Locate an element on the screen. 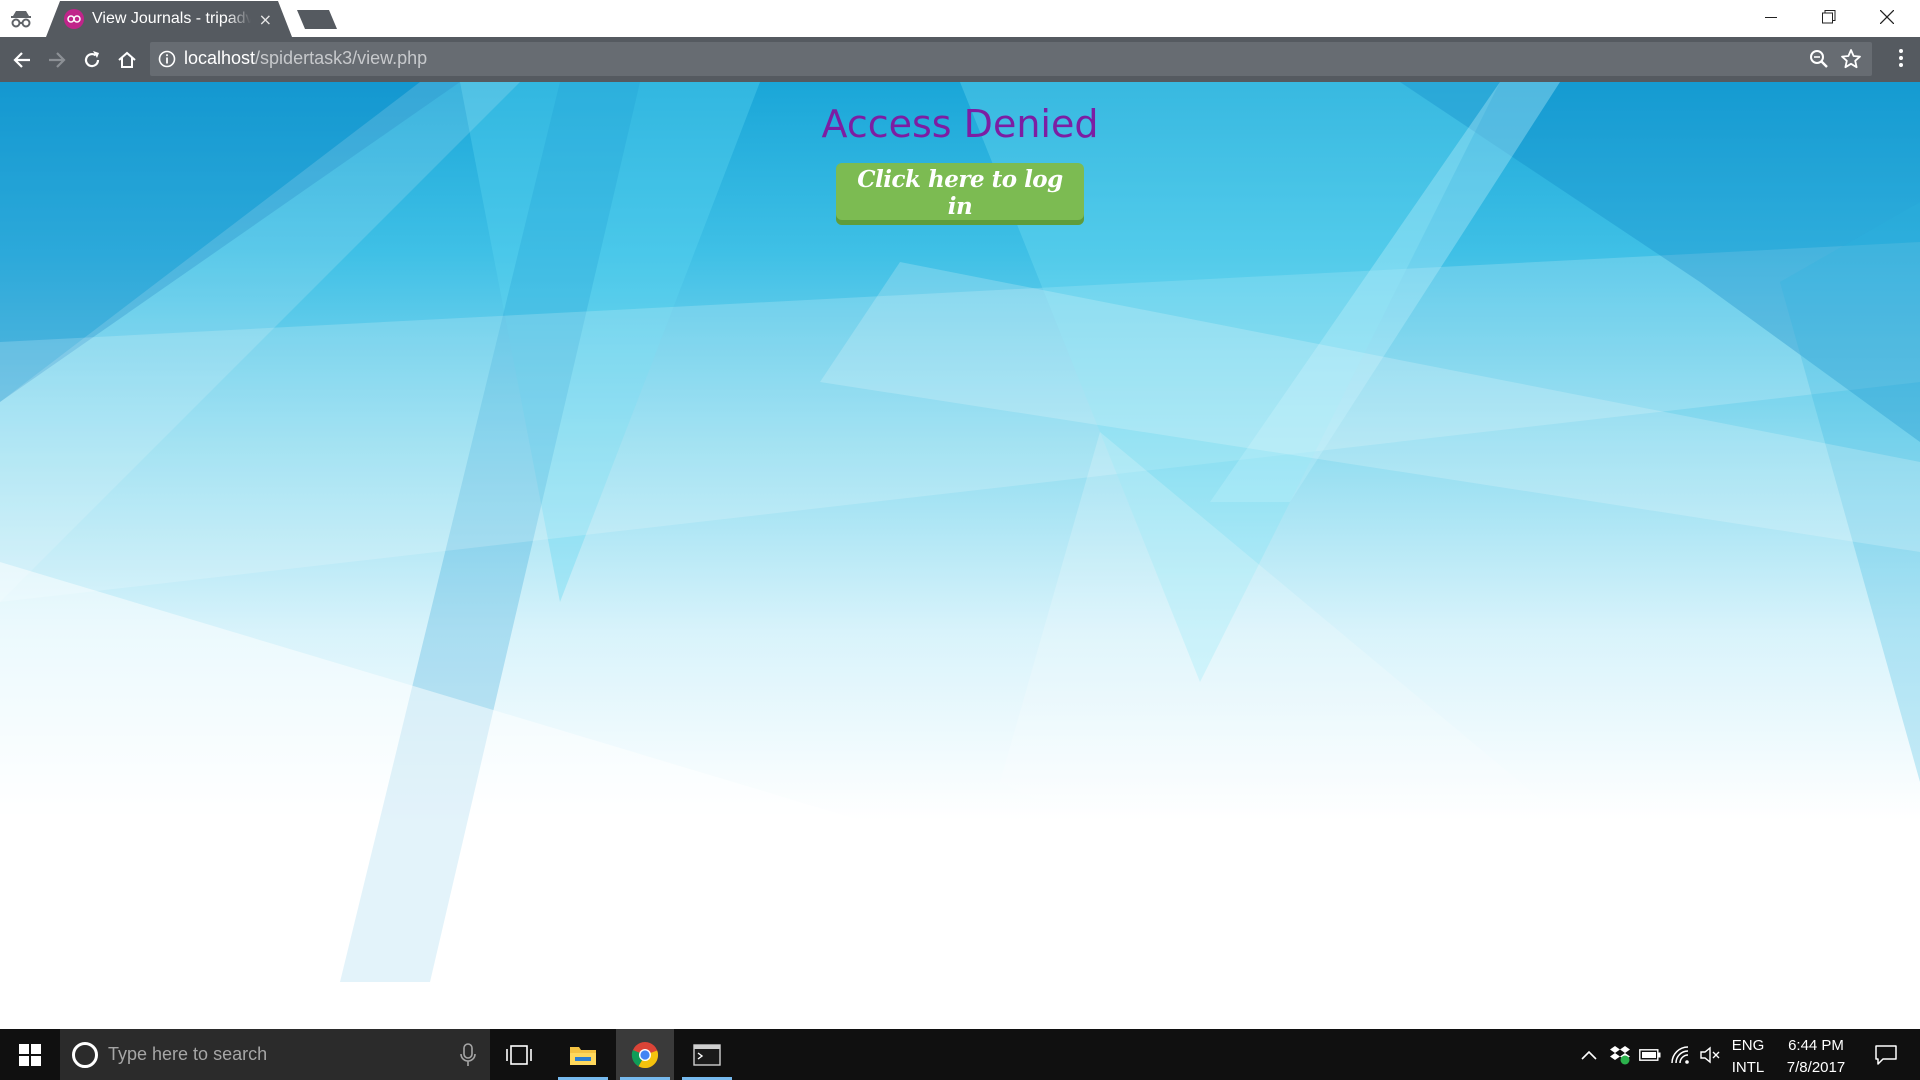  clock-date: 7/8/2017 is located at coordinates (1816, 1067).